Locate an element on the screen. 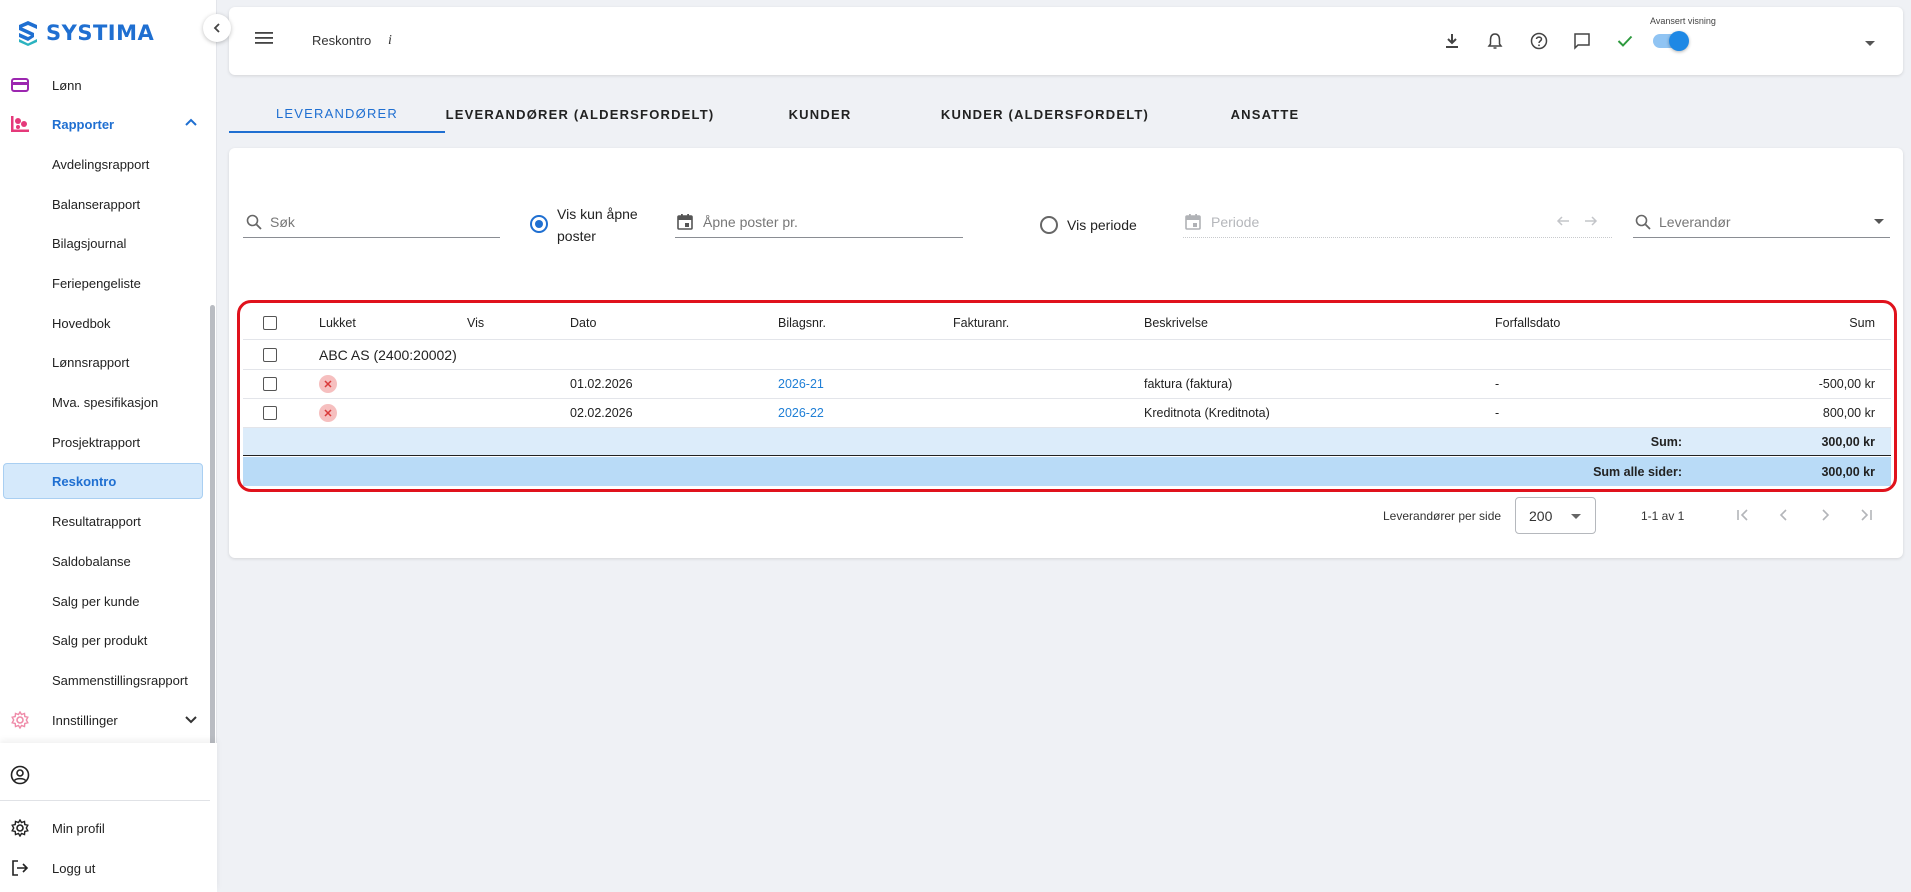 This screenshot has width=1911, height=892. group-checkbox is located at coordinates (270, 354).